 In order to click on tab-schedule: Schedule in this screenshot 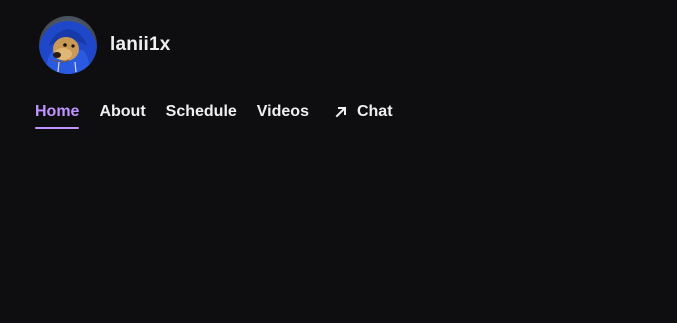, I will do `click(201, 112)`.